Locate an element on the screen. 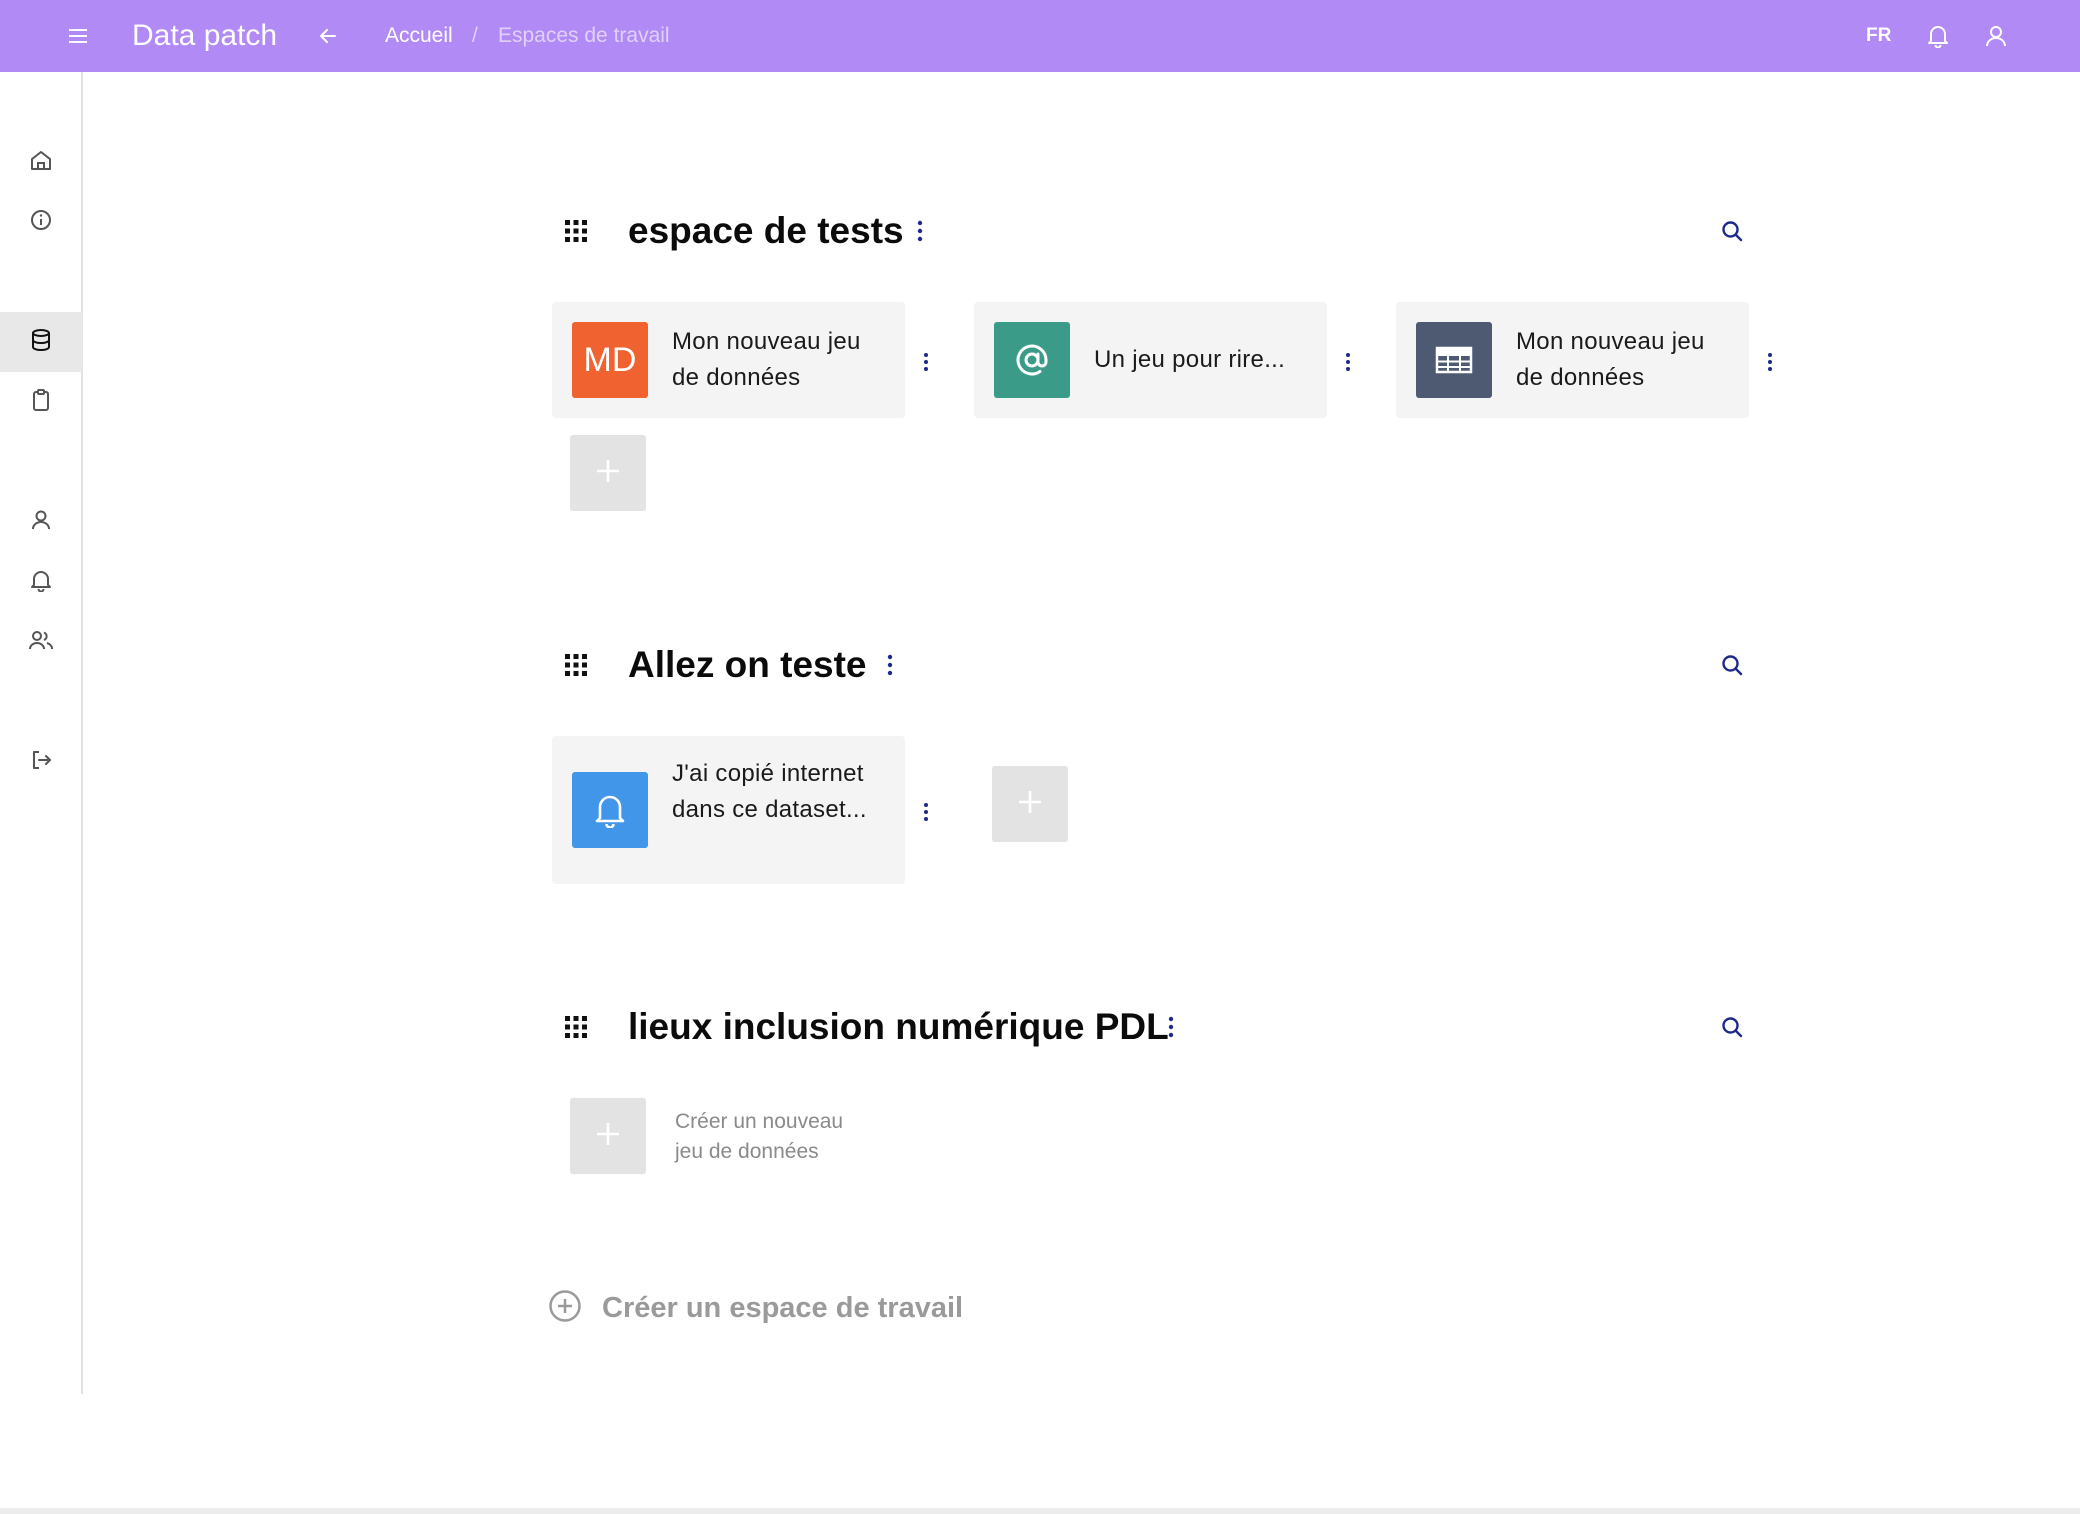 The width and height of the screenshot is (2080, 1514). database-icon is located at coordinates (41, 342).